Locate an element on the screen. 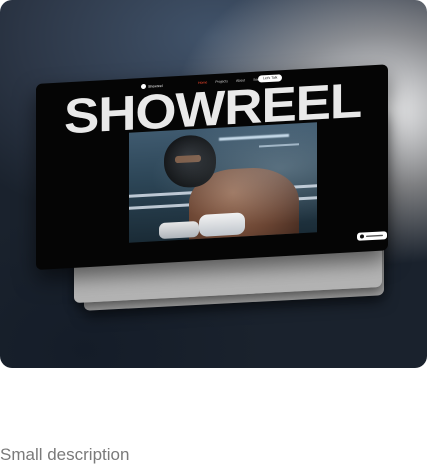  play-badge-icon is located at coordinates (372, 236).